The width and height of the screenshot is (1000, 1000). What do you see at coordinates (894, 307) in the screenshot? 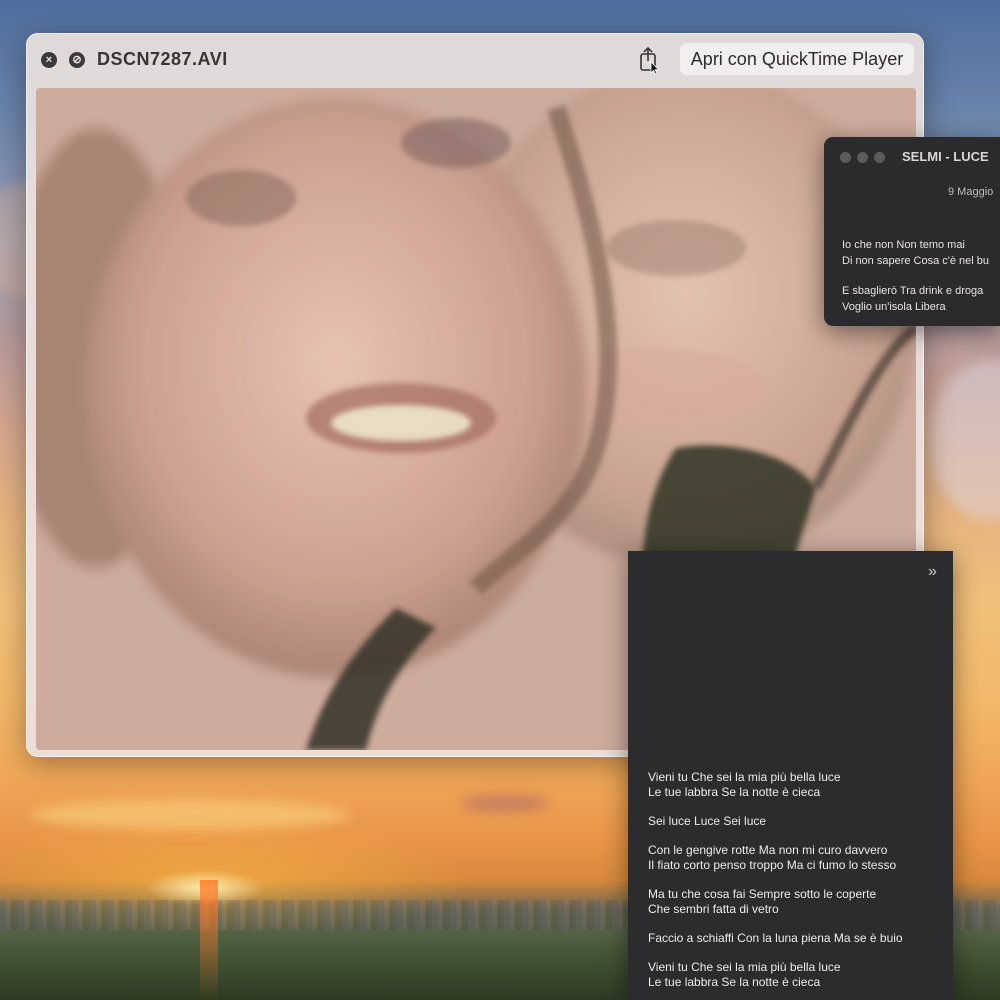
I see `note-line: Voglio un'isola Libera` at bounding box center [894, 307].